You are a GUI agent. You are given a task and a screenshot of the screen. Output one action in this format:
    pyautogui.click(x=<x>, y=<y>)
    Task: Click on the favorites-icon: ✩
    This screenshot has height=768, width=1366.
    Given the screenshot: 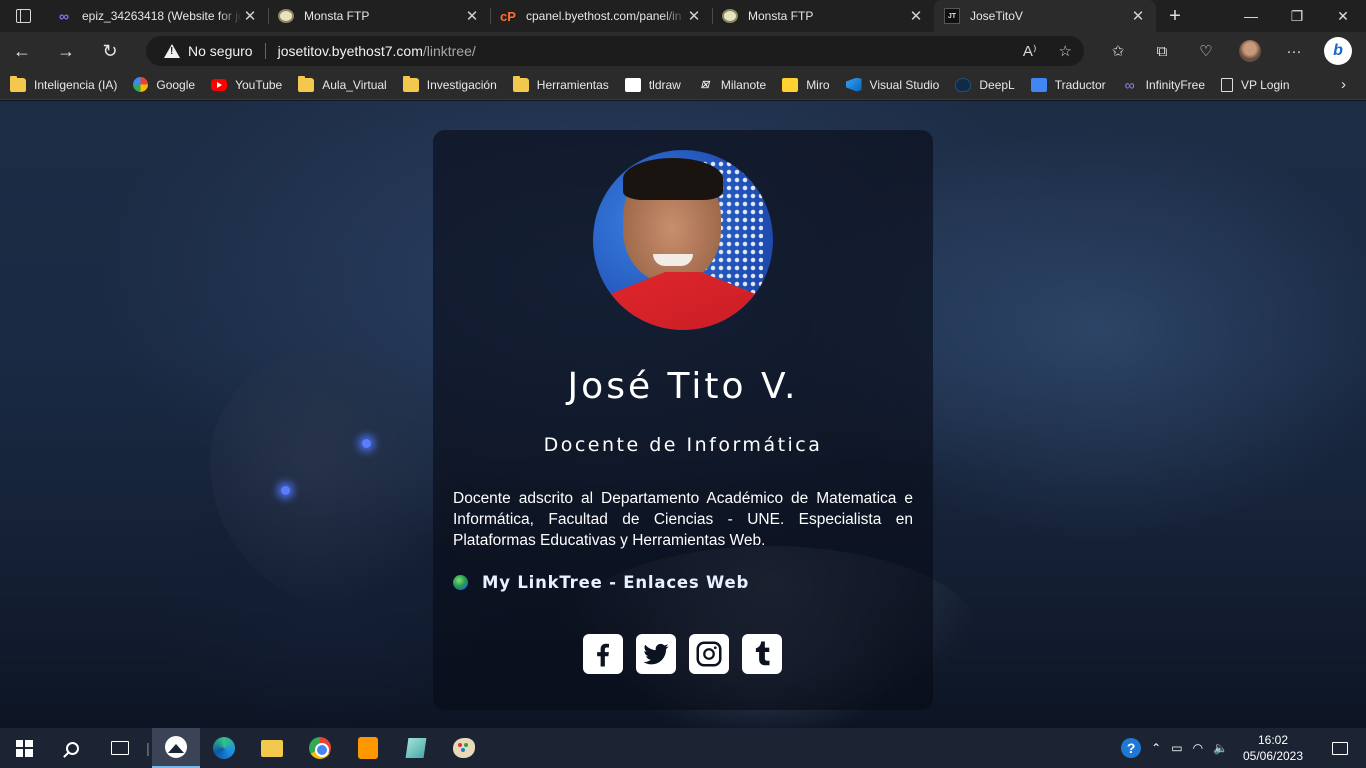 What is the action you would take?
    pyautogui.click(x=1118, y=51)
    